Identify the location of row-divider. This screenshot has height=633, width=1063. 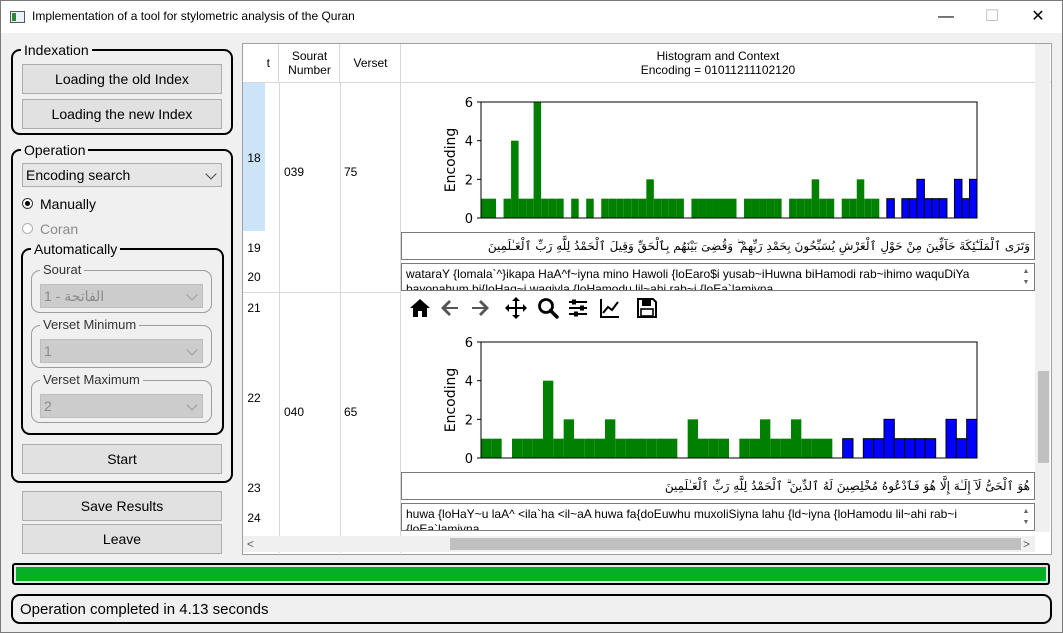
(322, 292).